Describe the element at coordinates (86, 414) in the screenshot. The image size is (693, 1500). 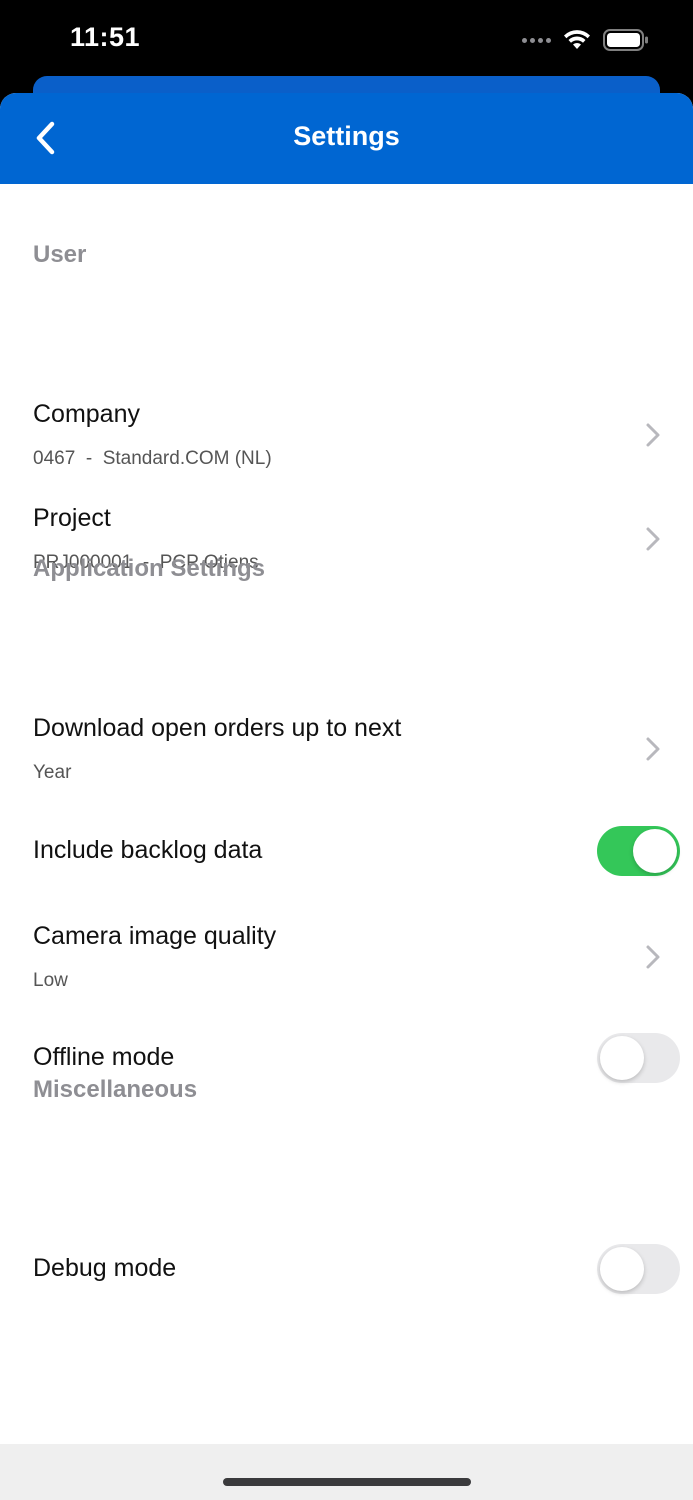
I see `company-label: Company` at that location.